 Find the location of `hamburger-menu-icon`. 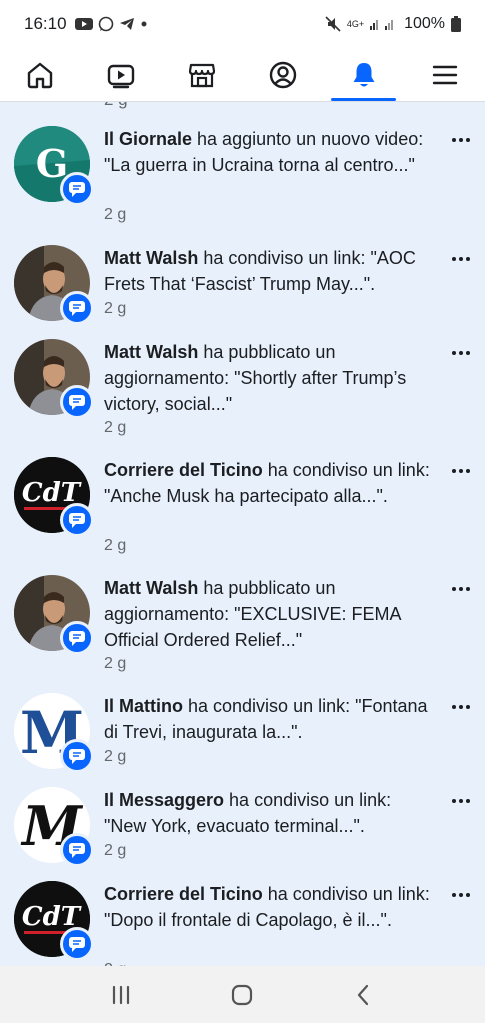

hamburger-menu-icon is located at coordinates (444, 74).